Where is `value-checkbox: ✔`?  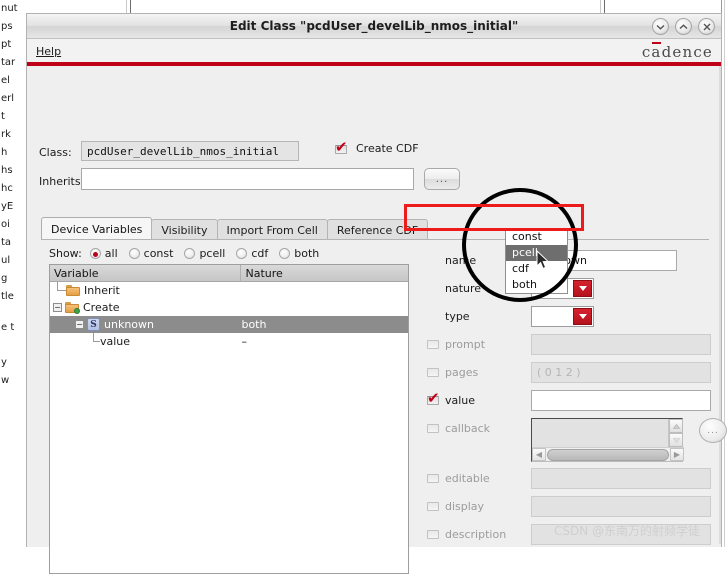 value-checkbox: ✔ is located at coordinates (433, 400).